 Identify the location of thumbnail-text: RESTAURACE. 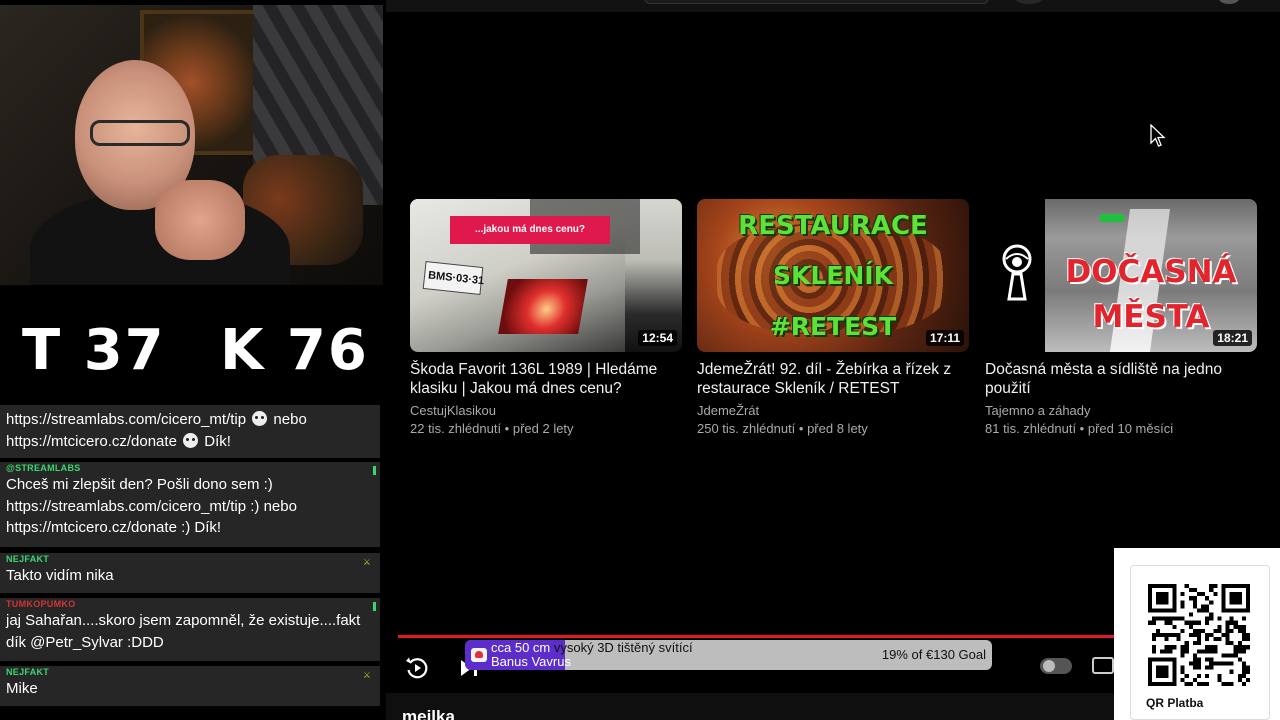
(833, 226).